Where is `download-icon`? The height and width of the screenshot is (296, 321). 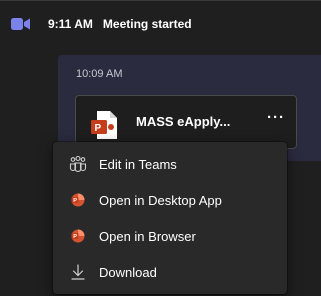
download-icon is located at coordinates (78, 272).